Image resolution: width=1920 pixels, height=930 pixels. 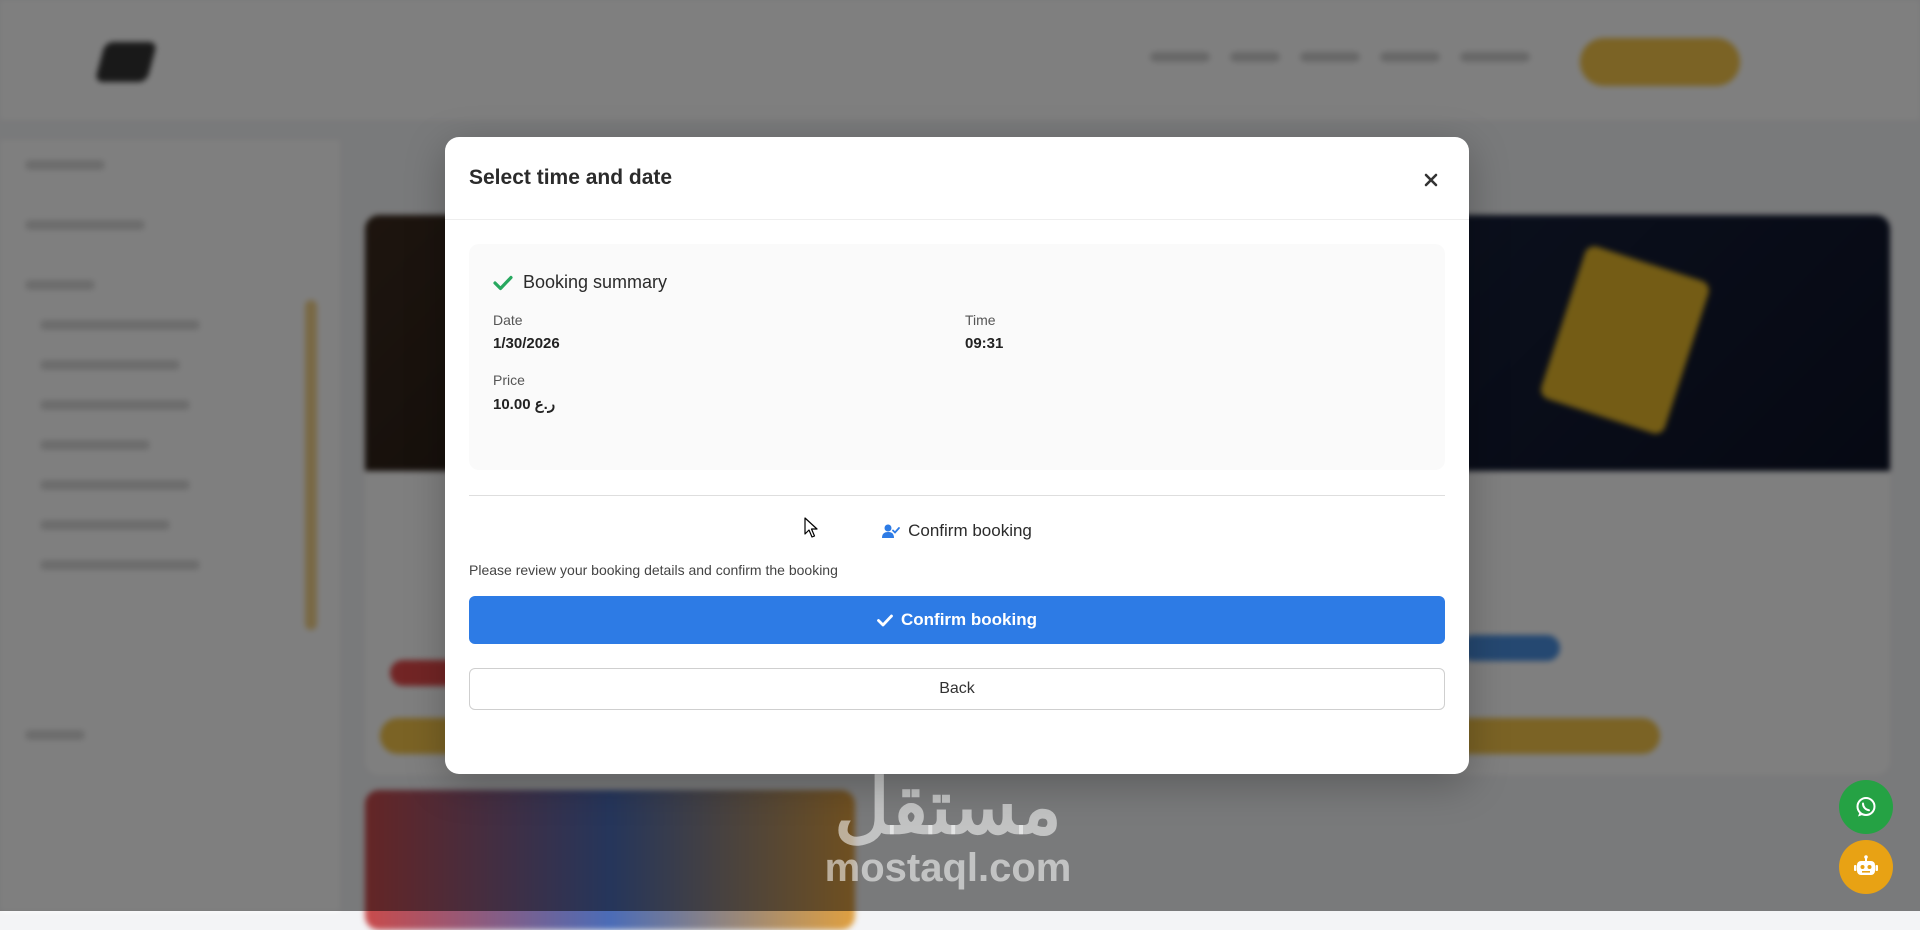 I want to click on divider, so click(x=957, y=495).